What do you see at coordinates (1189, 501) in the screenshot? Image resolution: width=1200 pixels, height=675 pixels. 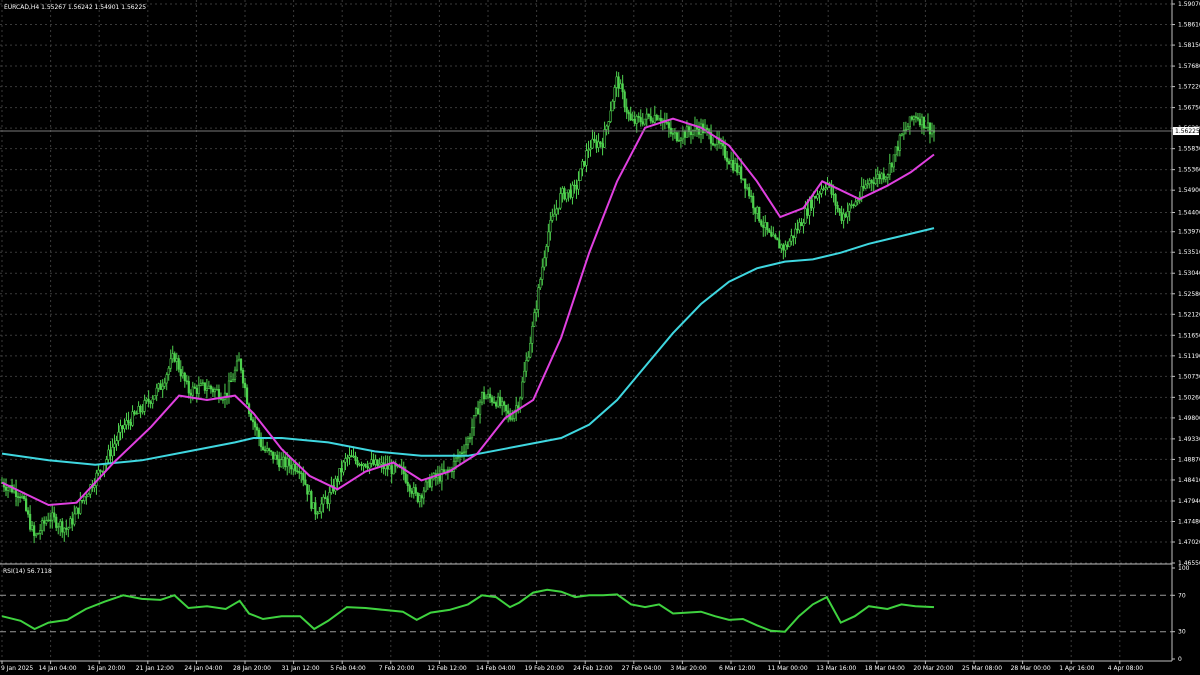 I see `price-tick-label: 1.47940` at bounding box center [1189, 501].